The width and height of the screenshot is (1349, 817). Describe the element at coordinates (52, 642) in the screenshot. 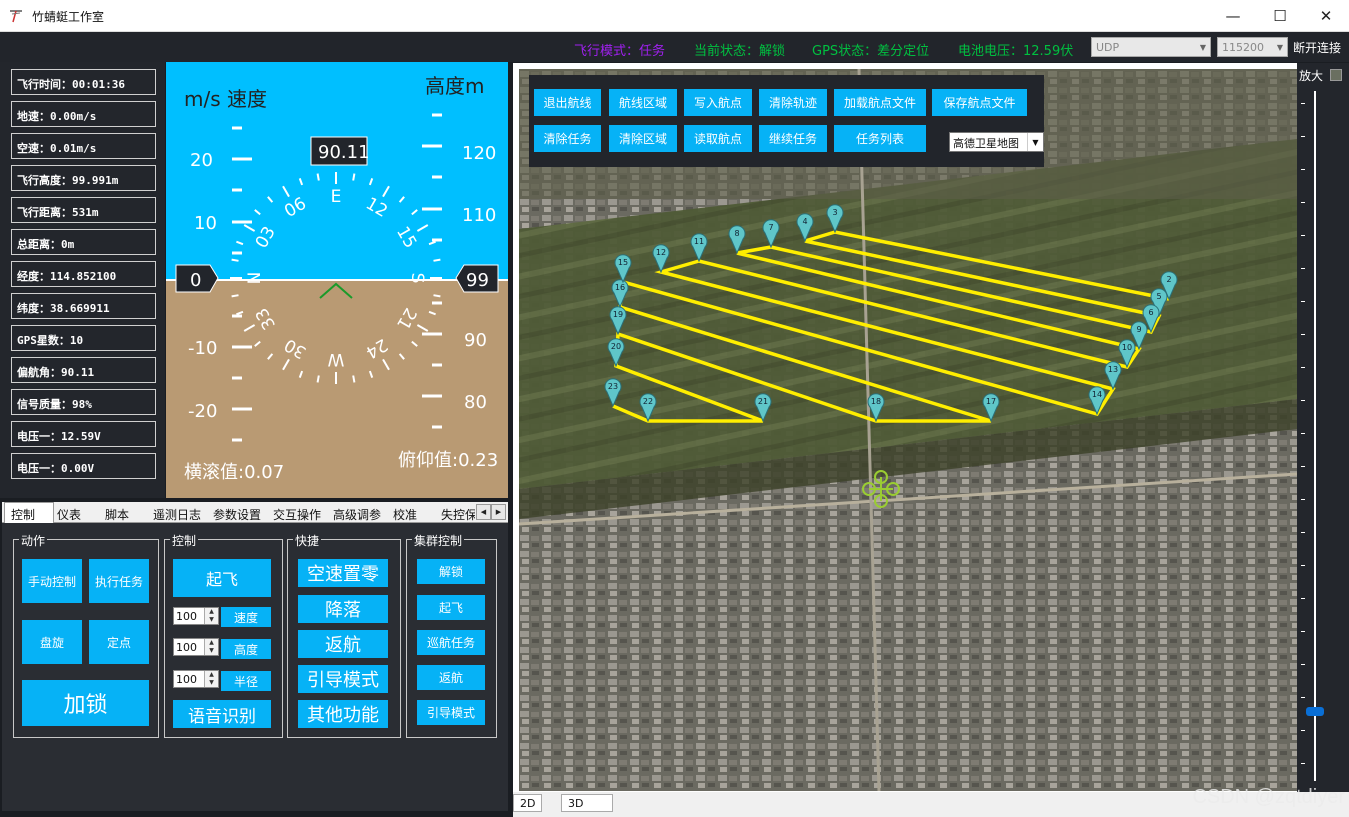

I see `loiter-button: 盘旋` at that location.